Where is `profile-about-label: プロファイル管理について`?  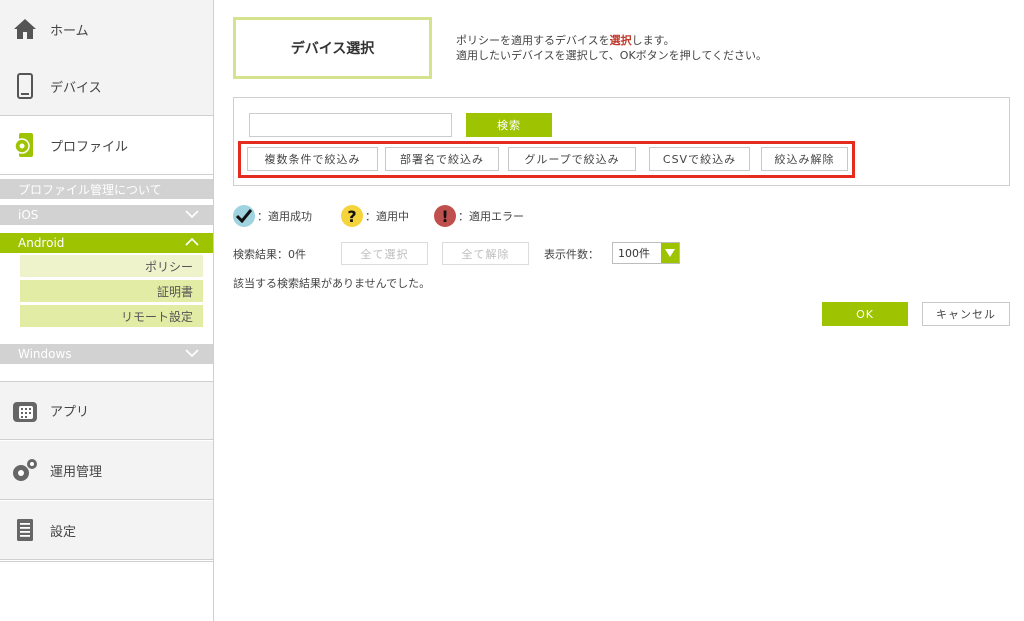
profile-about-label: プロファイル管理について is located at coordinates (90, 189).